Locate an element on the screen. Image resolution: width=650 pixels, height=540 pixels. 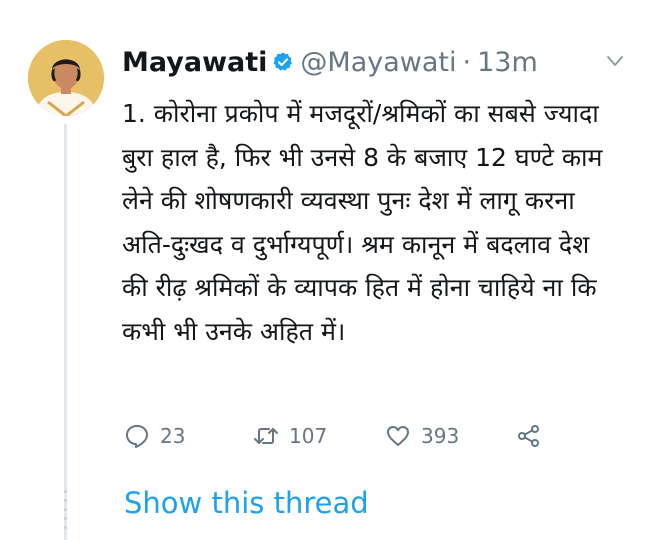
show-thread-link: Show this thread is located at coordinates (246, 503).